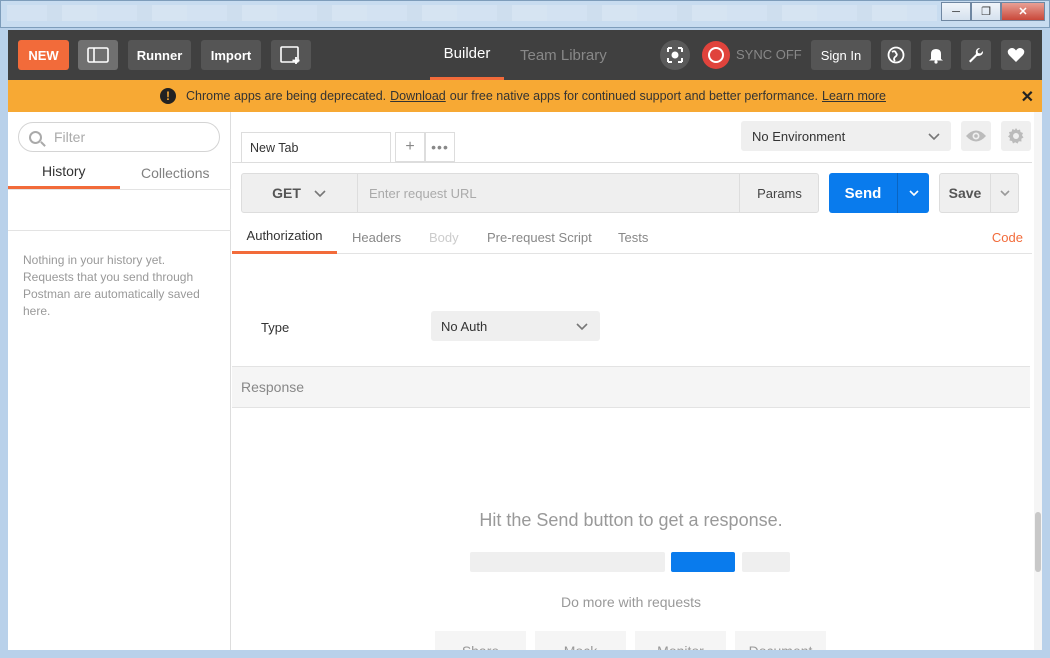 This screenshot has height=658, width=1050. Describe the element at coordinates (159, 55) in the screenshot. I see `runner-button: Runner` at that location.